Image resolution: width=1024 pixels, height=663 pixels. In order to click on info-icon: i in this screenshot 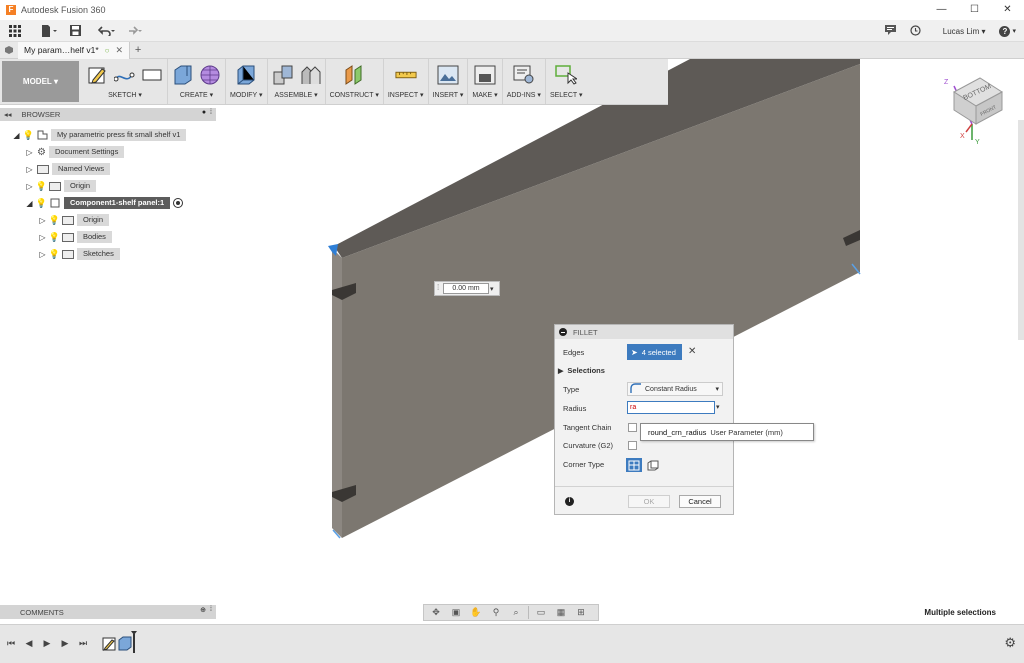, I will do `click(569, 501)`.